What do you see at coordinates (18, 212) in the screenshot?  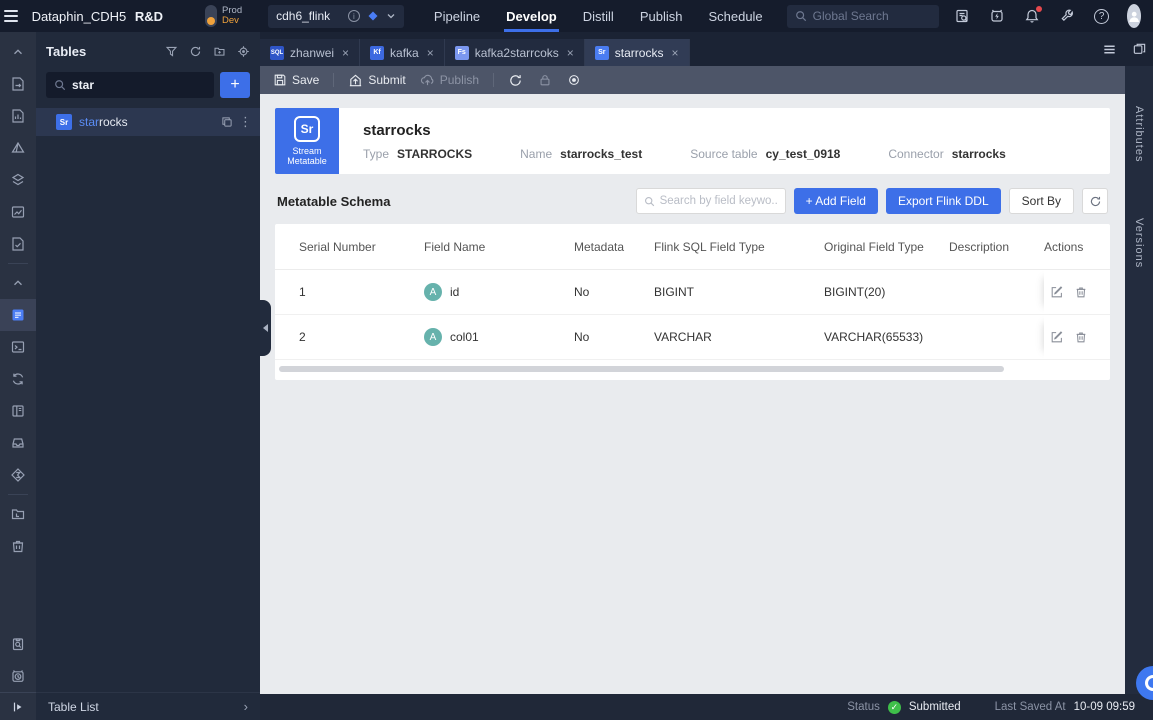 I see `rail-trend-chart-icon` at bounding box center [18, 212].